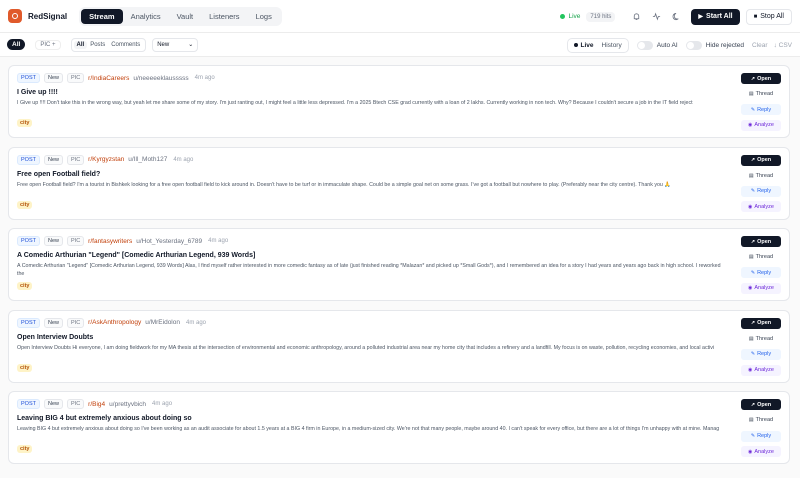 This screenshot has height=478, width=800. What do you see at coordinates (127, 404) in the screenshot?
I see `author-link: u/prettyvbich` at bounding box center [127, 404].